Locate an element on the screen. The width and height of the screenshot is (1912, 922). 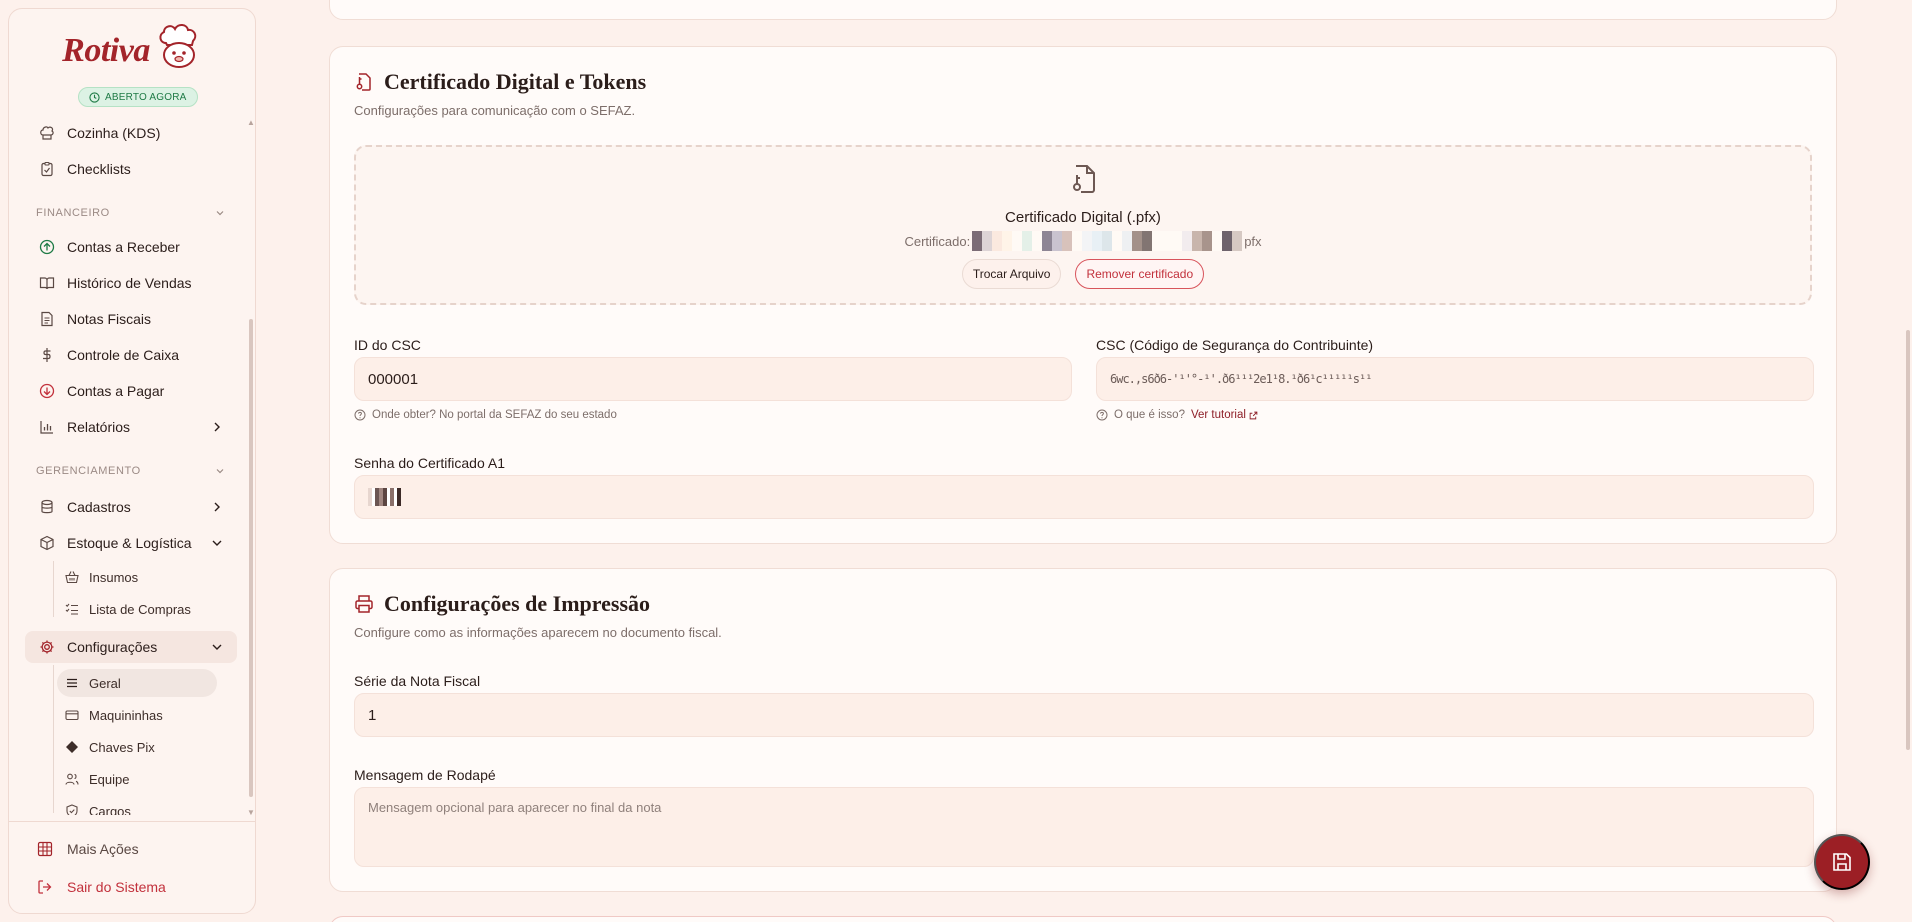
menu-icon is located at coordinates (72, 683).